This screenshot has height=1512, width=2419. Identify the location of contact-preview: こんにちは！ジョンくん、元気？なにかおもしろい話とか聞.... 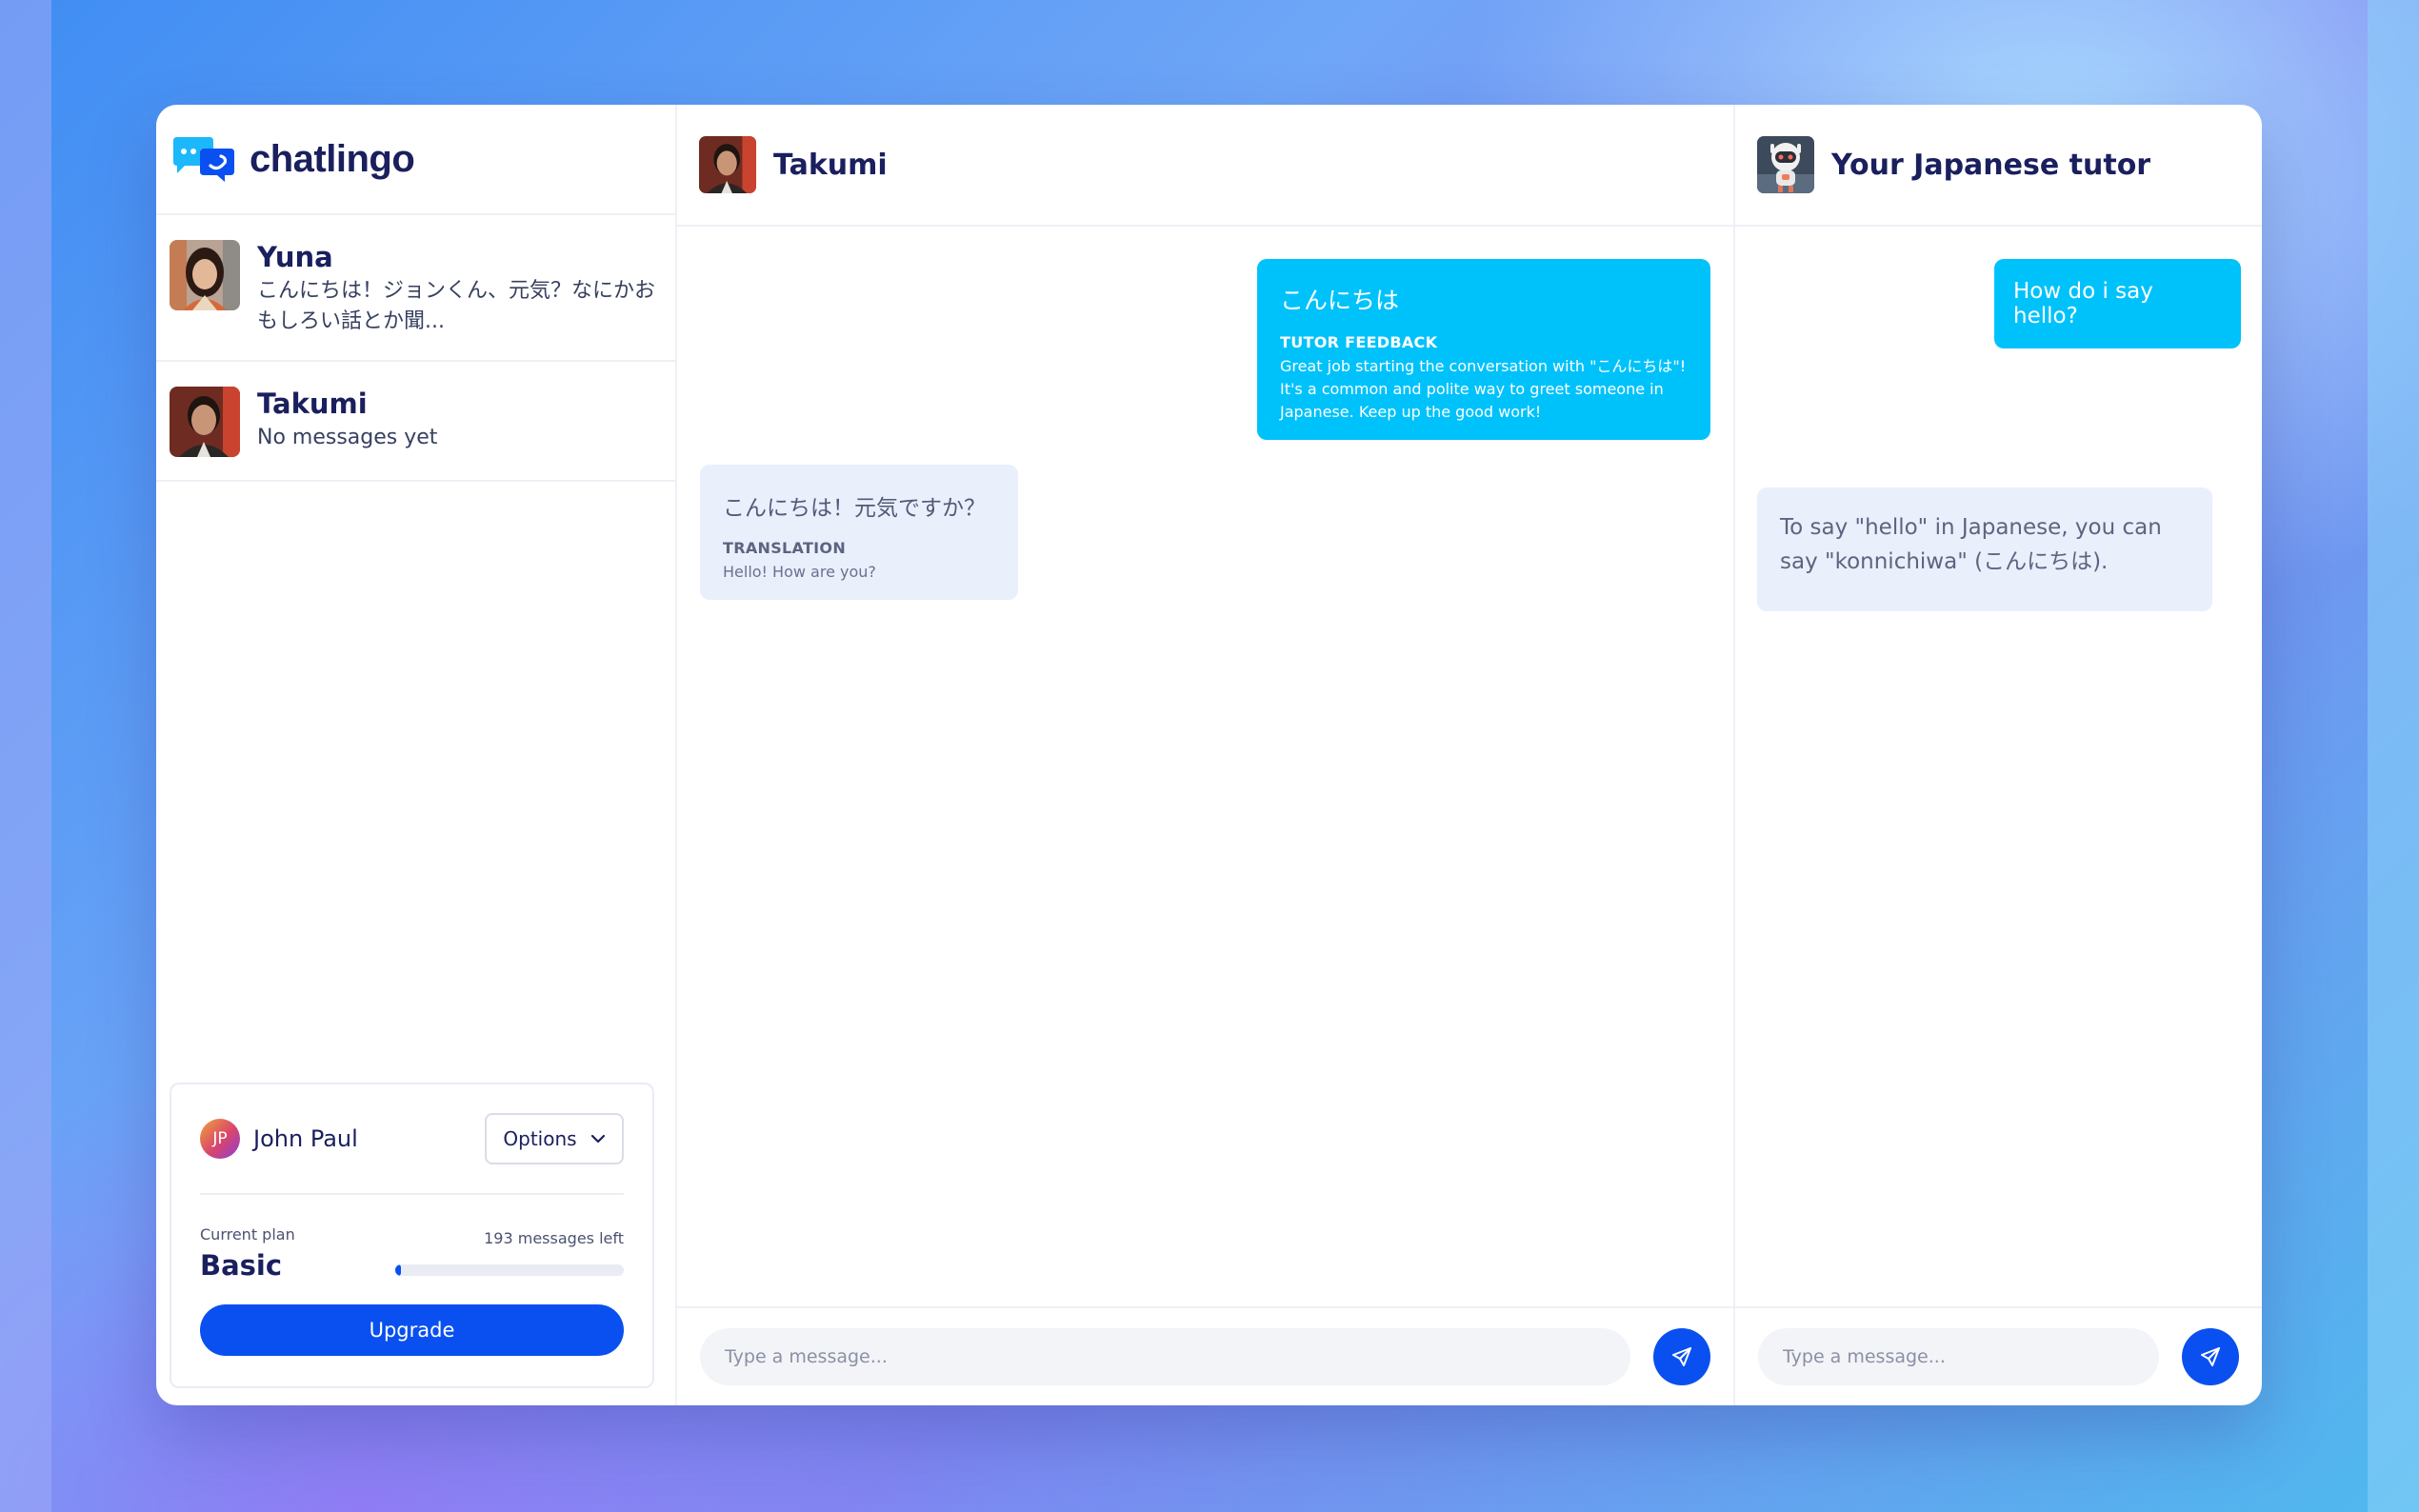
(456, 306).